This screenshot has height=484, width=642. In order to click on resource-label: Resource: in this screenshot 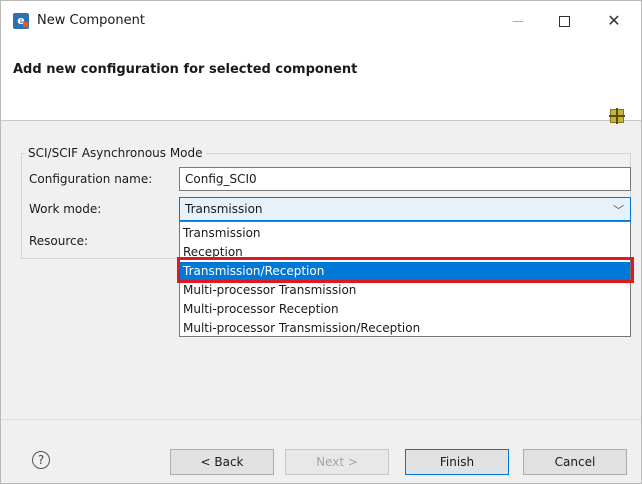, I will do `click(59, 241)`.